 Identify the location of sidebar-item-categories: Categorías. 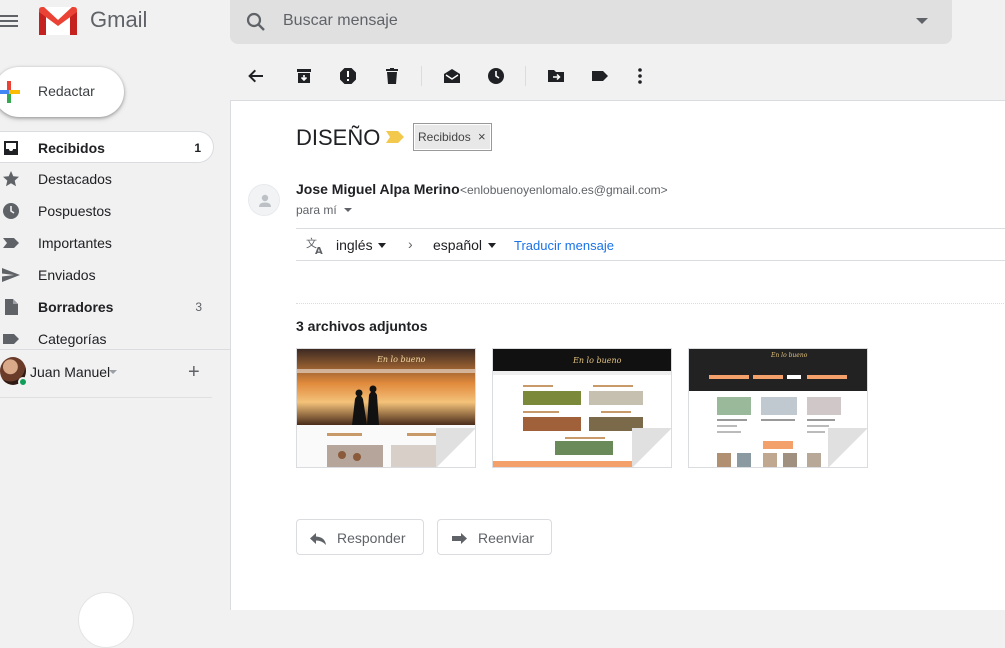
(107, 339).